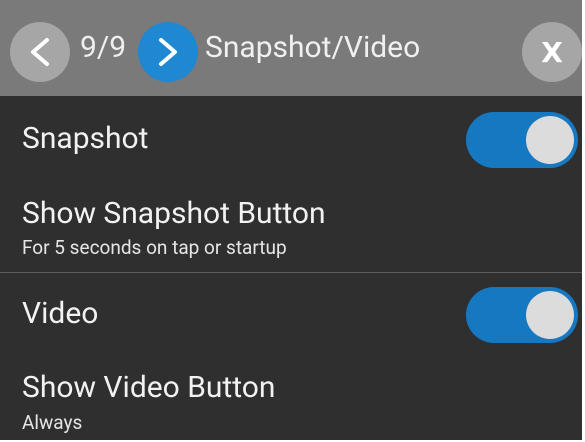 The image size is (585, 442). Describe the element at coordinates (313, 47) in the screenshot. I see `page-title: Snapshot/Video` at that location.